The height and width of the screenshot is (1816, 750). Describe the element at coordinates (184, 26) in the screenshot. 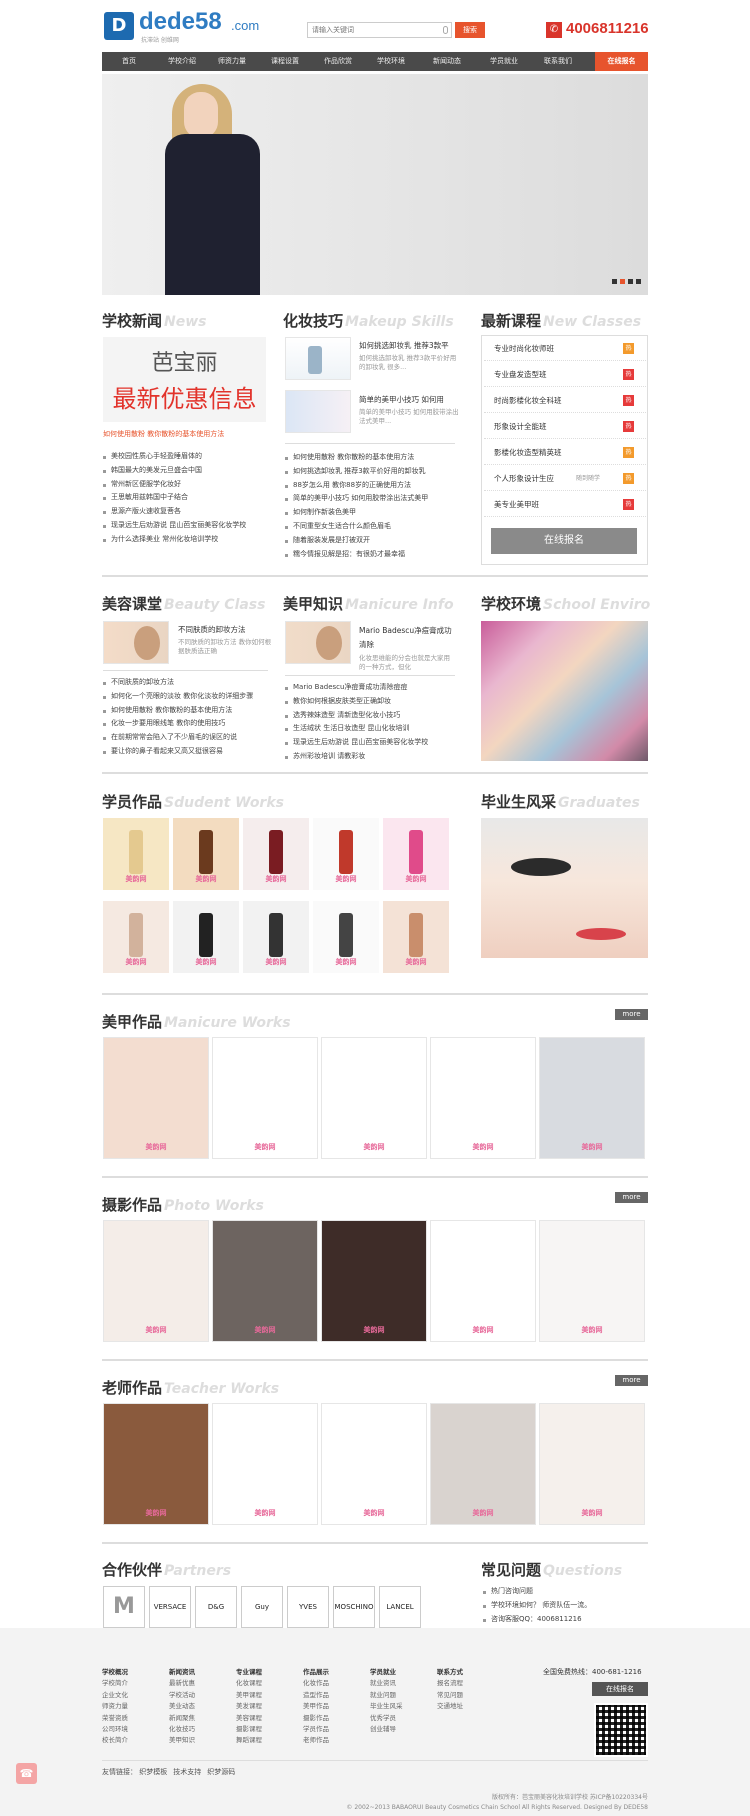

I see `logo: D dede58 .com 抗滞站 创维网` at that location.